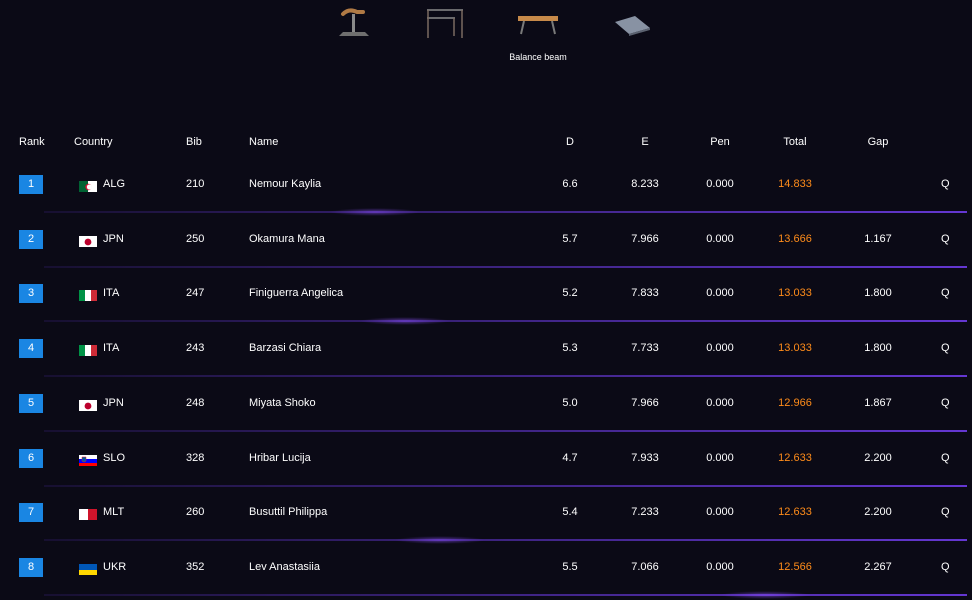 This screenshot has width=972, height=600. I want to click on rank-badge: 4, so click(31, 349).